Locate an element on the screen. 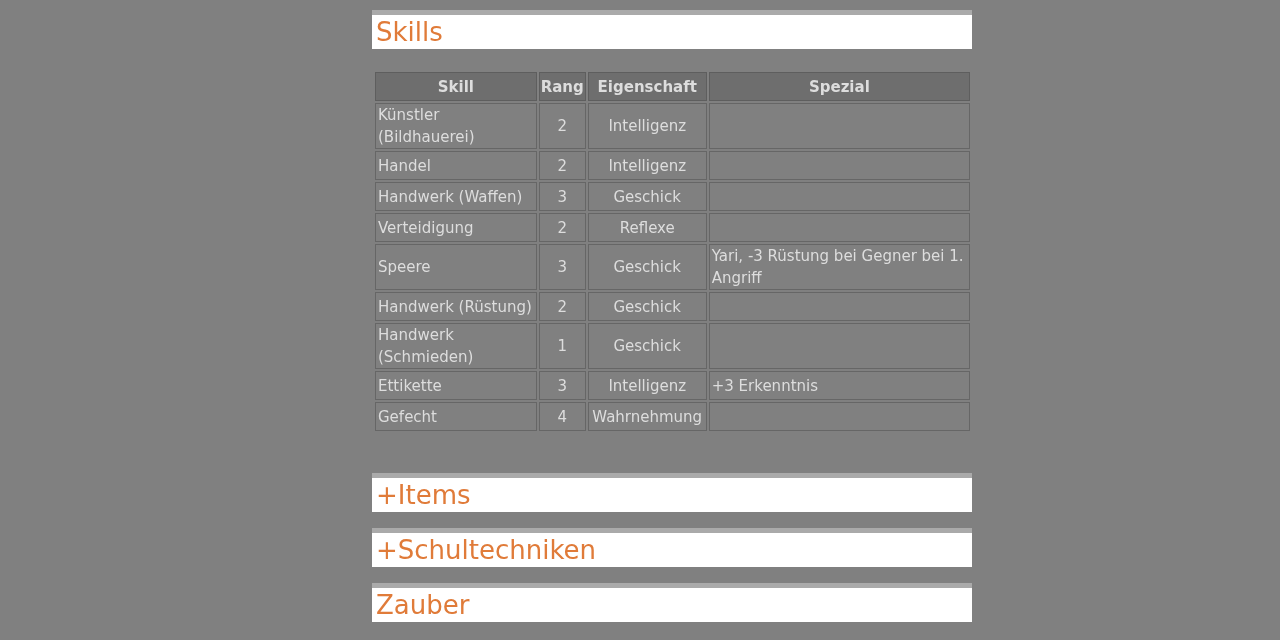 The width and height of the screenshot is (1280, 640). section-heading: Zauber is located at coordinates (672, 602).